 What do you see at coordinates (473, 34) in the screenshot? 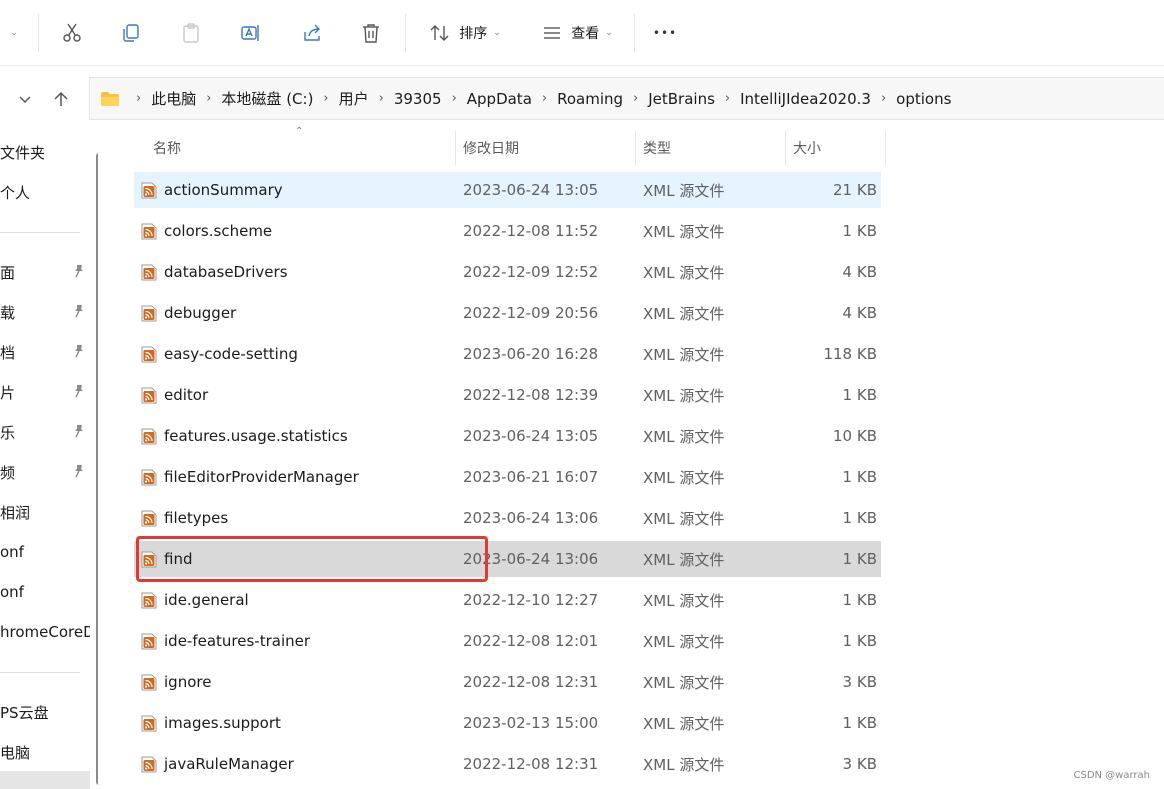
I see `sort-label: 排序` at bounding box center [473, 34].